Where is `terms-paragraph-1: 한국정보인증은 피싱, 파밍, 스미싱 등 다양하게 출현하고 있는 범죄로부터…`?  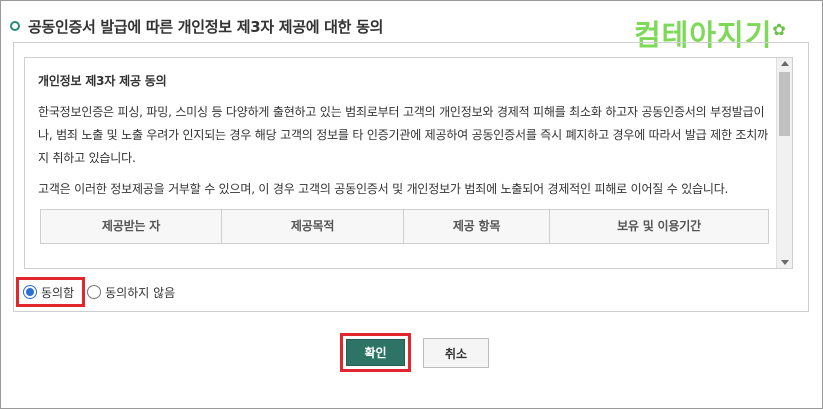
terms-paragraph-1: 한국정보인증은 피싱, 파밍, 스미싱 등 다양하게 출현하고 있는 범죄로부터… is located at coordinates (403, 135).